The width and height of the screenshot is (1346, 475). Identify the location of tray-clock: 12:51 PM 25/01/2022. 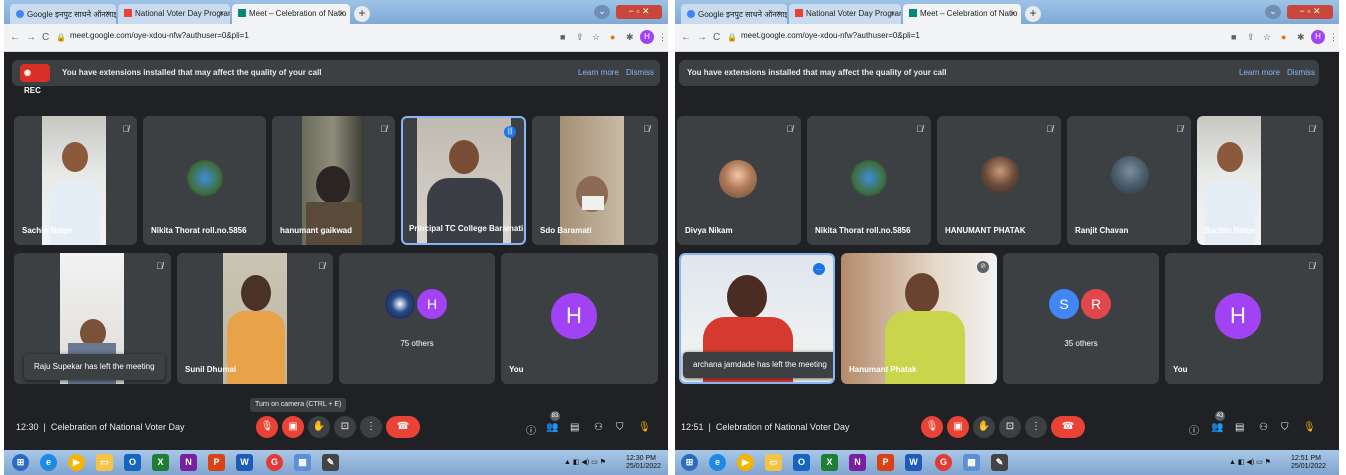
(1308, 463).